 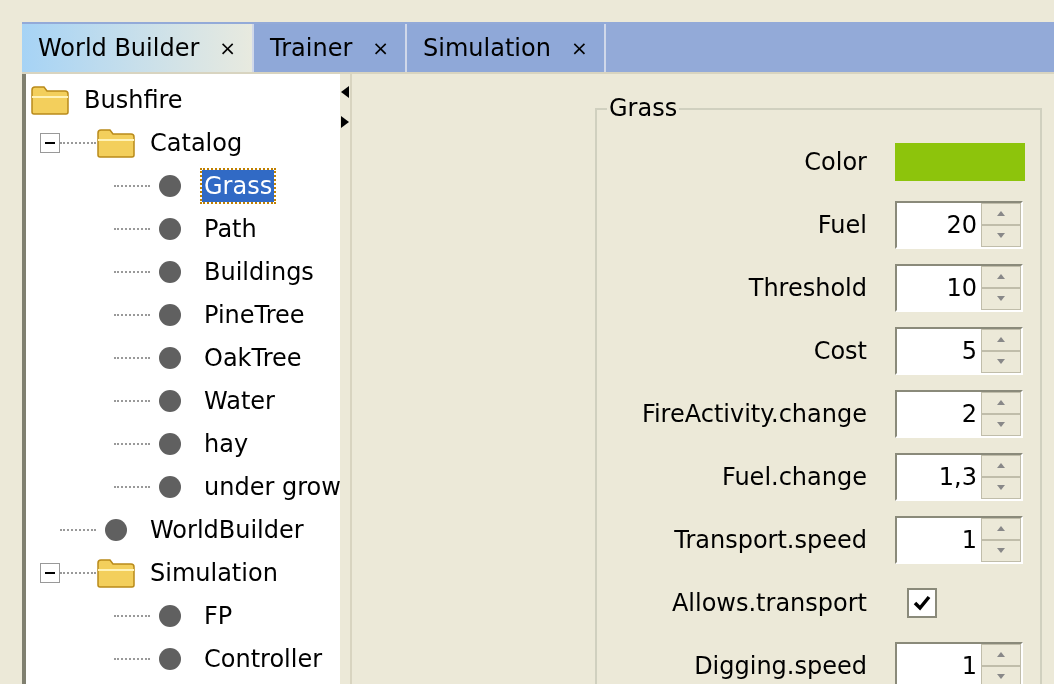 What do you see at coordinates (961, 225) in the screenshot?
I see `spinner-value: 20` at bounding box center [961, 225].